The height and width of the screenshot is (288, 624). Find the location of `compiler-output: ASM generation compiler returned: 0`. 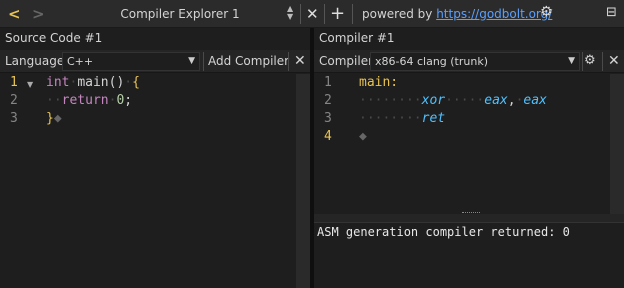

compiler-output: ASM generation compiler returned: 0 is located at coordinates (469, 255).